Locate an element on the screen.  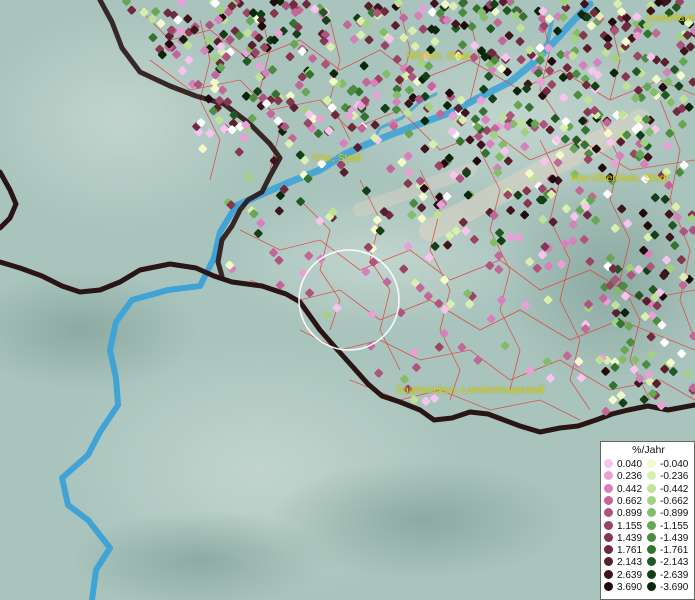
legend-item-positive: 1.761 is located at coordinates (623, 551).